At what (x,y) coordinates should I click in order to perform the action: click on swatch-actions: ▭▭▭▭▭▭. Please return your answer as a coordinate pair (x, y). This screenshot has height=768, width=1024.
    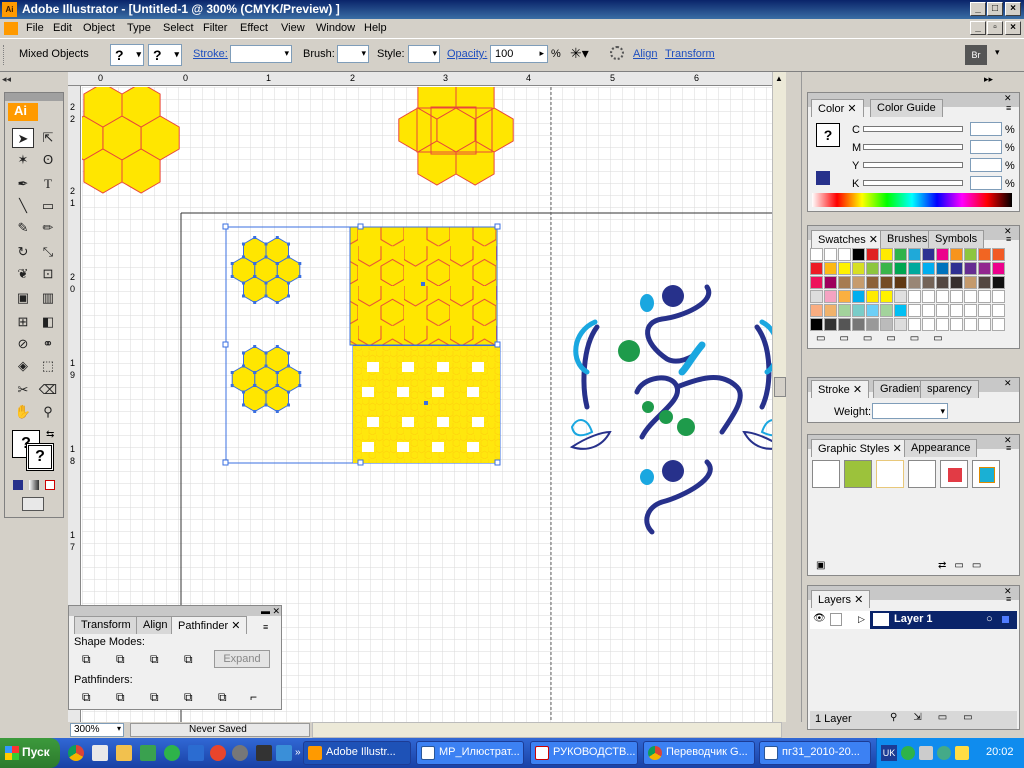
    Looking at the image, I should click on (886, 338).